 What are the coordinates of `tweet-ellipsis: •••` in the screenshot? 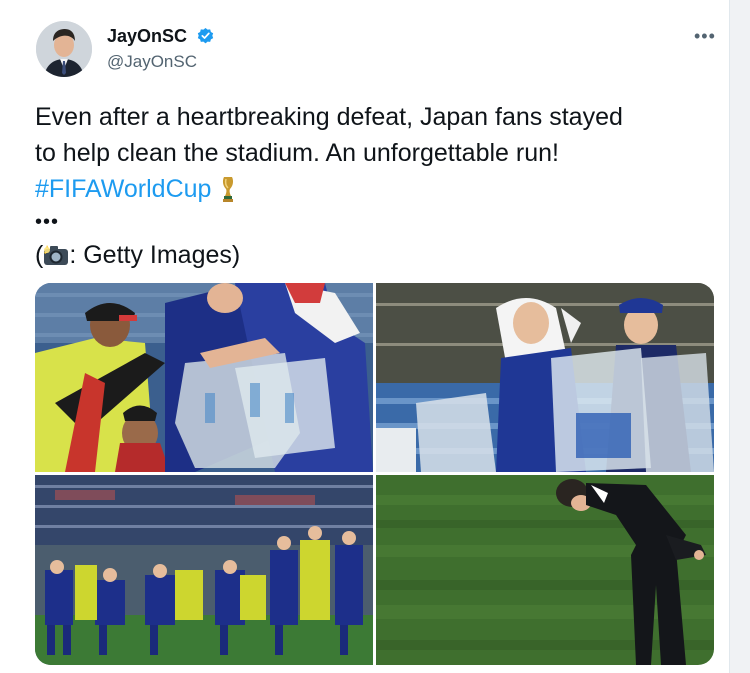 It's located at (47, 222).